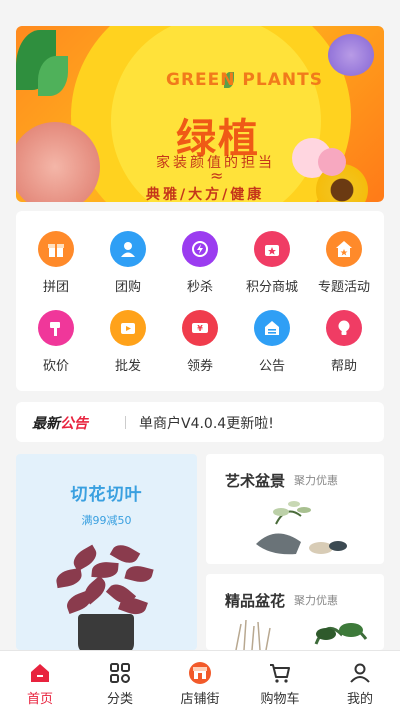 This screenshot has height=712, width=400. Describe the element at coordinates (271, 287) in the screenshot. I see `grid-label: 积分商城` at that location.